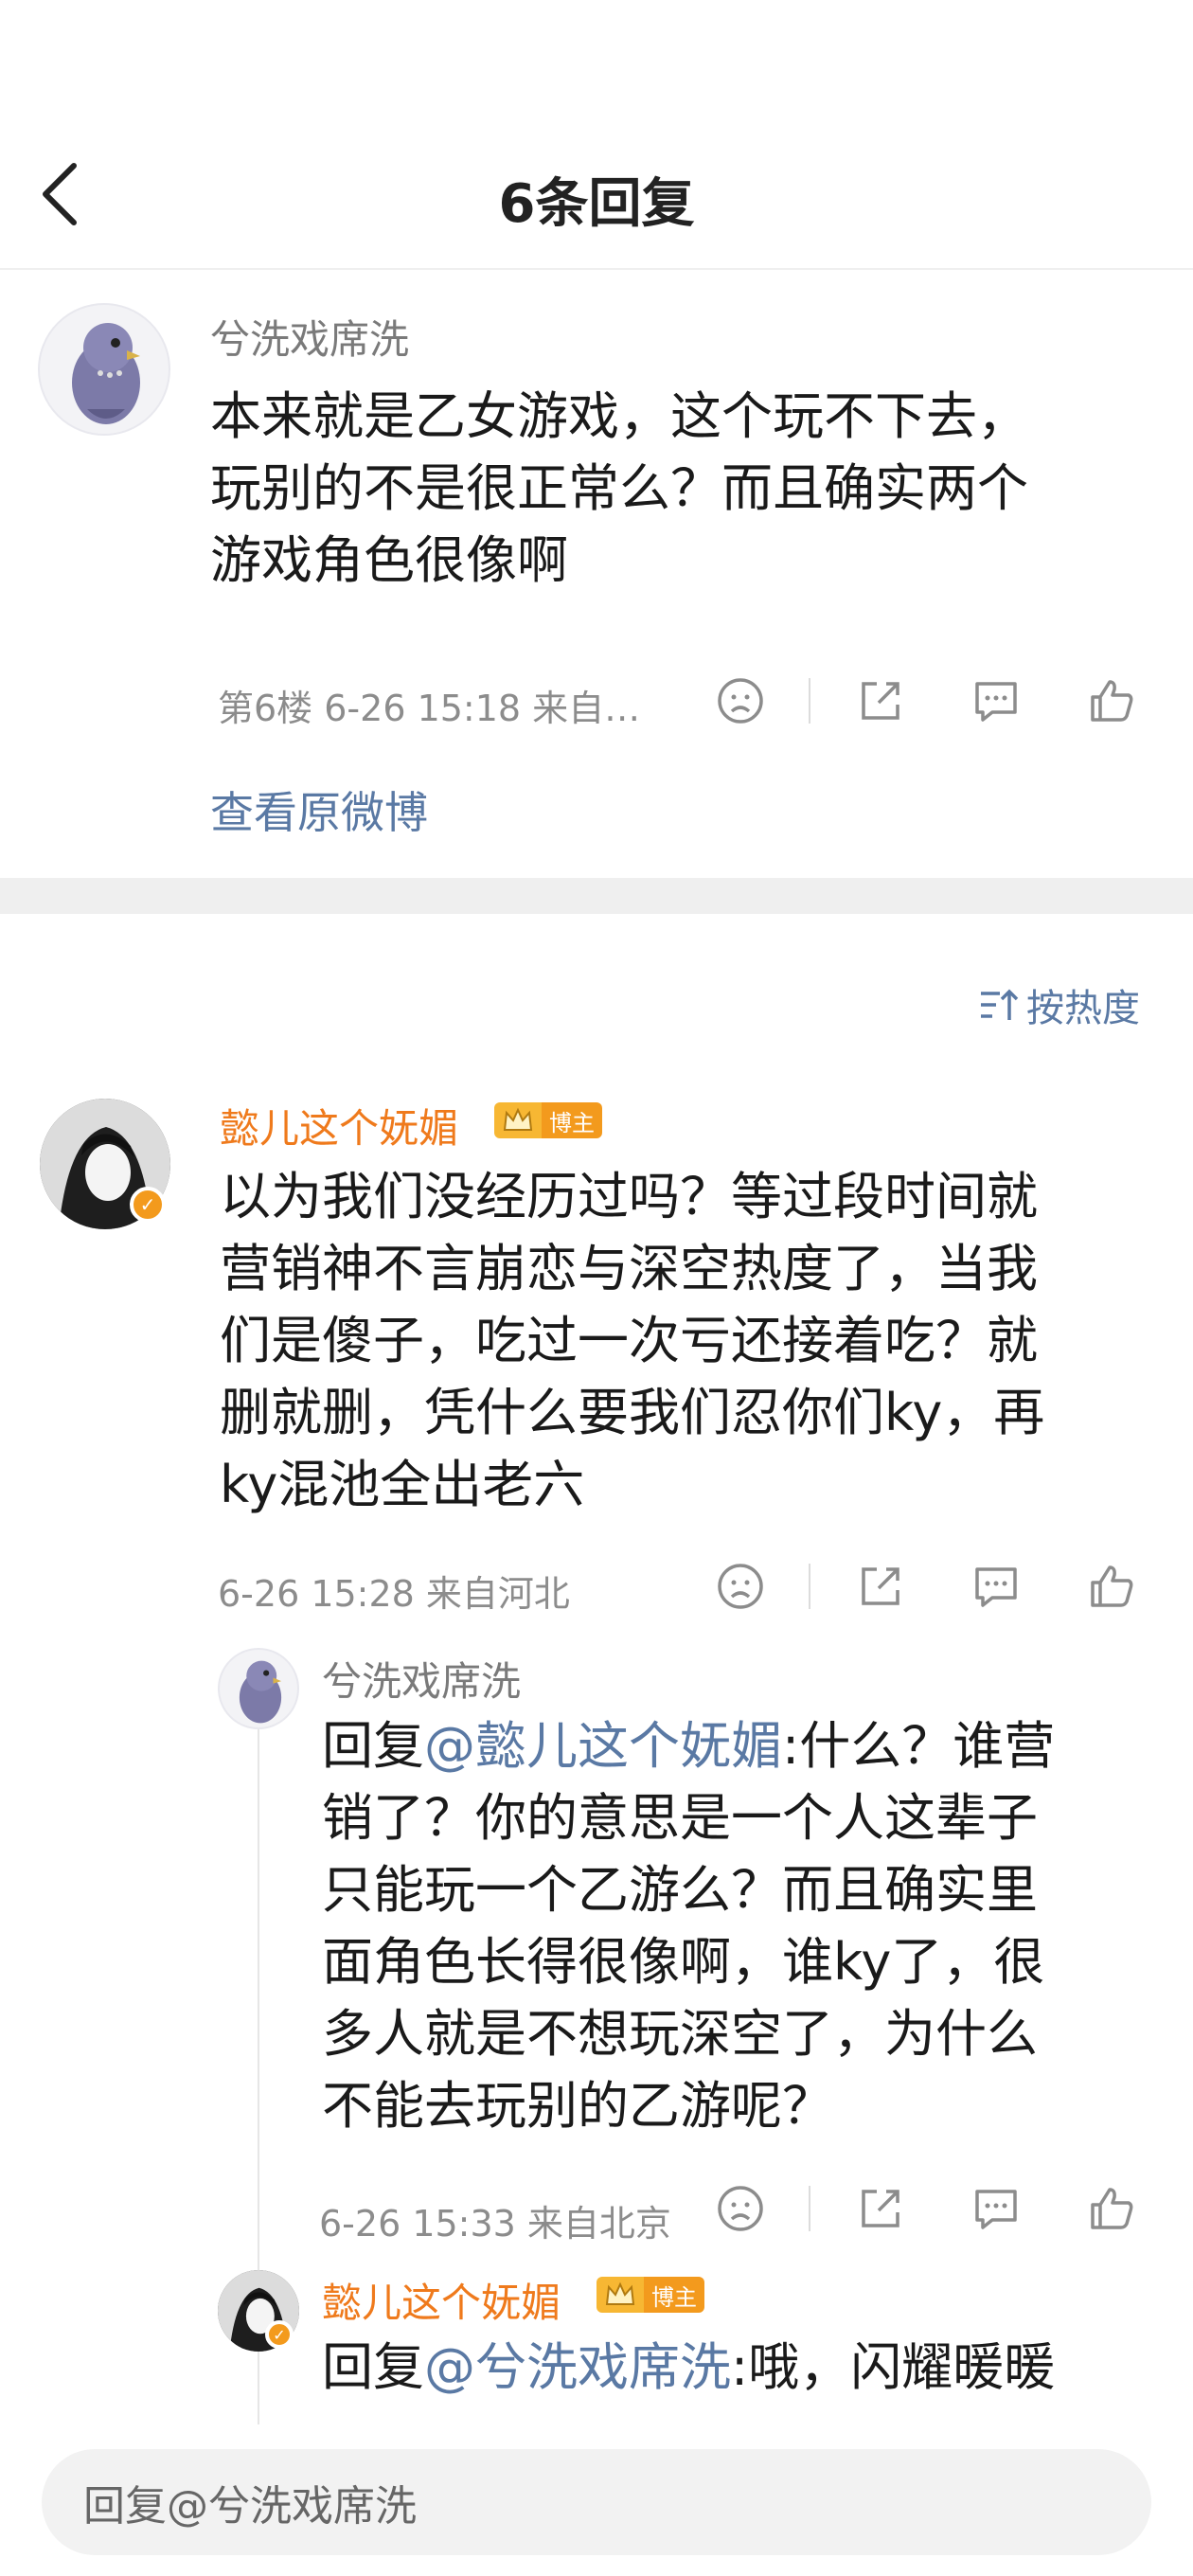 The width and height of the screenshot is (1193, 2576). Describe the element at coordinates (596, 135) in the screenshot. I see `top-bar: 6条回复` at that location.